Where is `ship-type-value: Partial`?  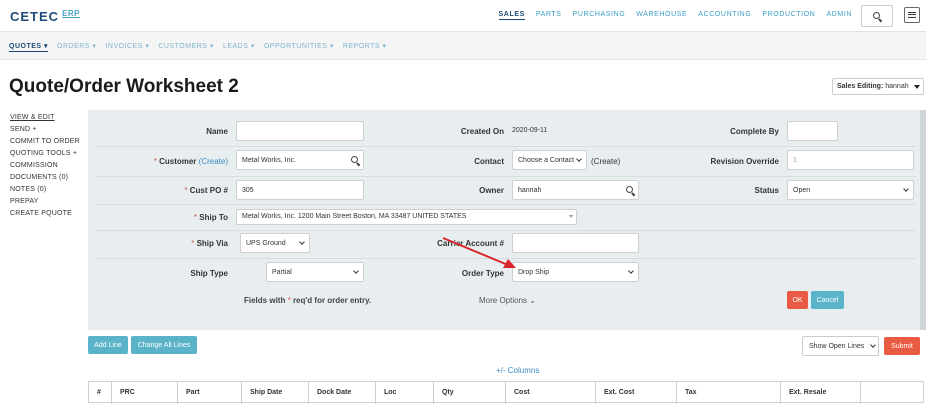
ship-type-value: Partial is located at coordinates (282, 272).